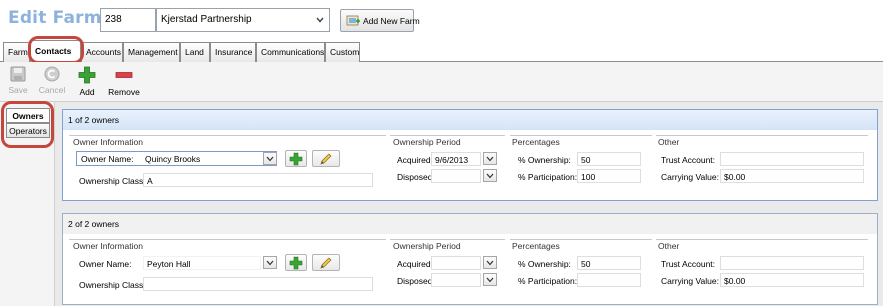 The height and width of the screenshot is (306, 883). I want to click on cancel-label: Cancel, so click(52, 90).